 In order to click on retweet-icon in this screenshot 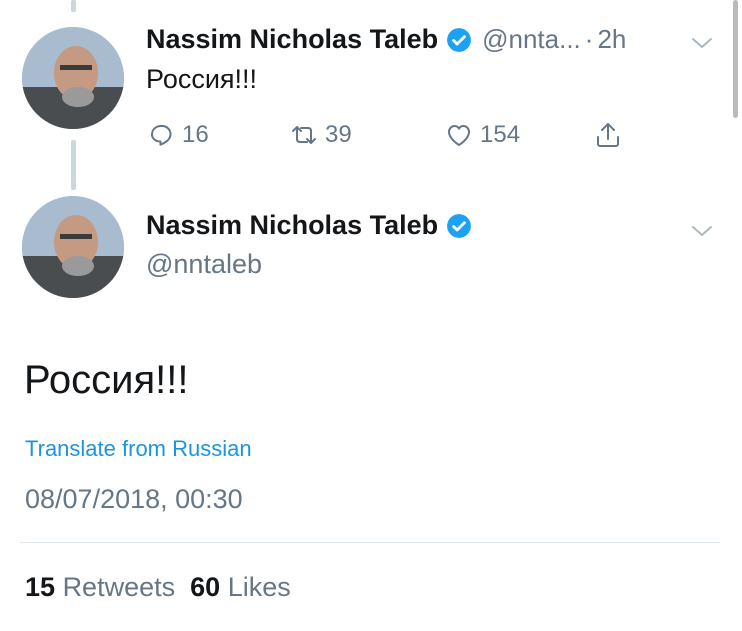, I will do `click(304, 135)`.